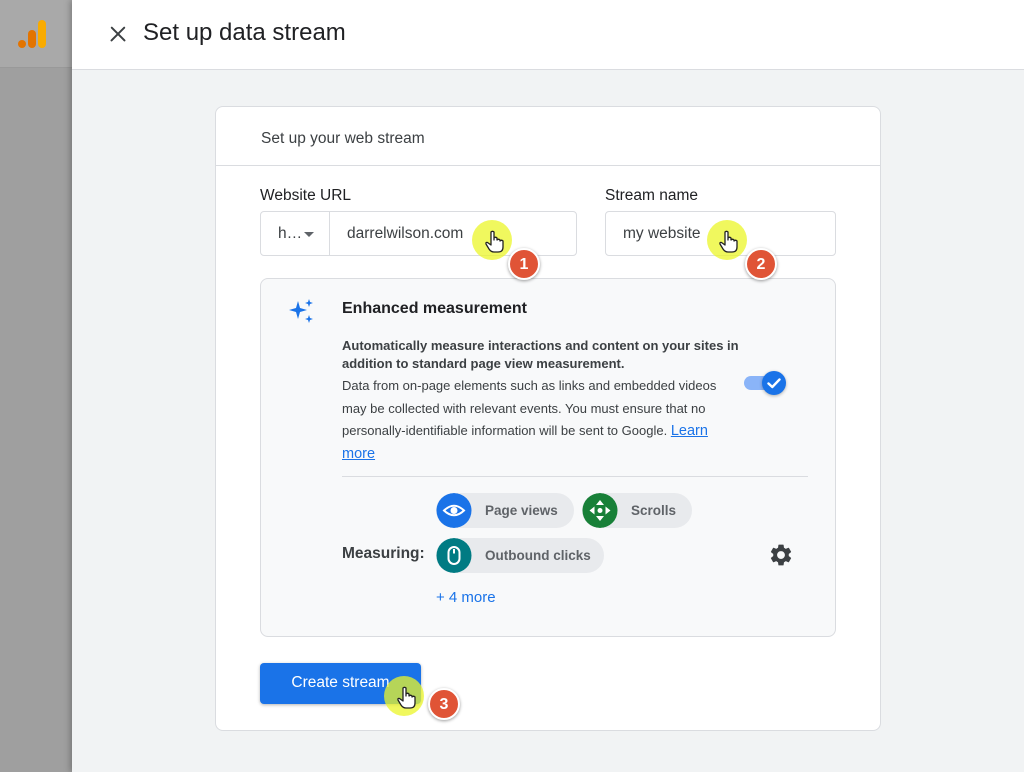 The height and width of the screenshot is (772, 1024). I want to click on step-badge-2: 2, so click(761, 264).